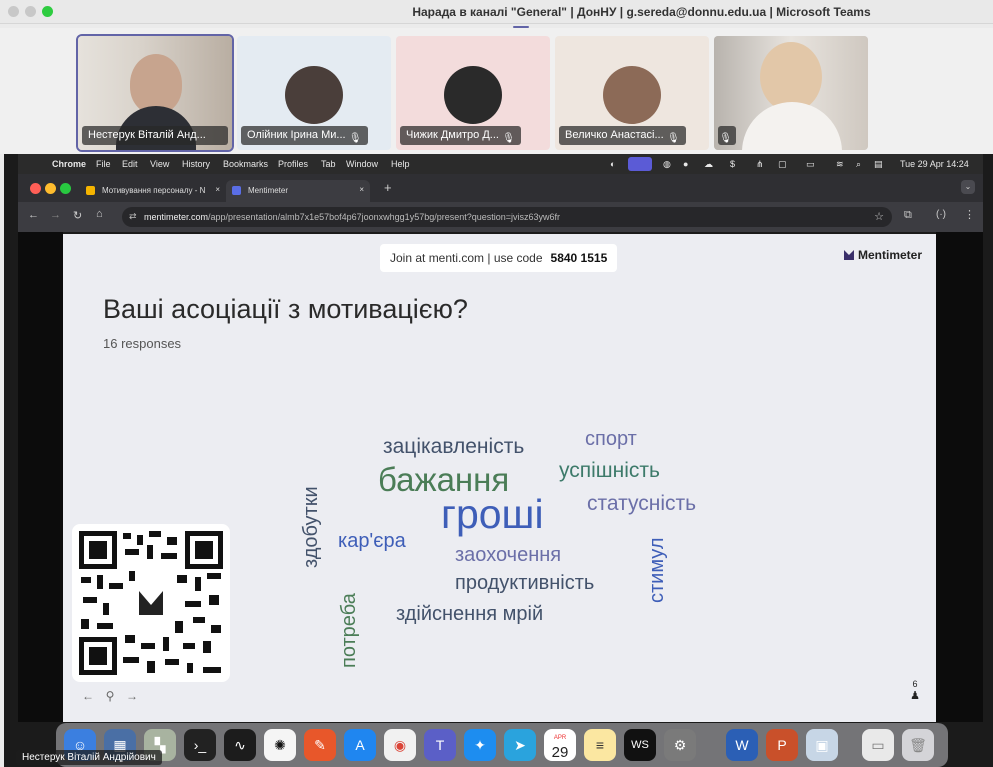  I want to click on back-icon: ←, so click(33, 215).